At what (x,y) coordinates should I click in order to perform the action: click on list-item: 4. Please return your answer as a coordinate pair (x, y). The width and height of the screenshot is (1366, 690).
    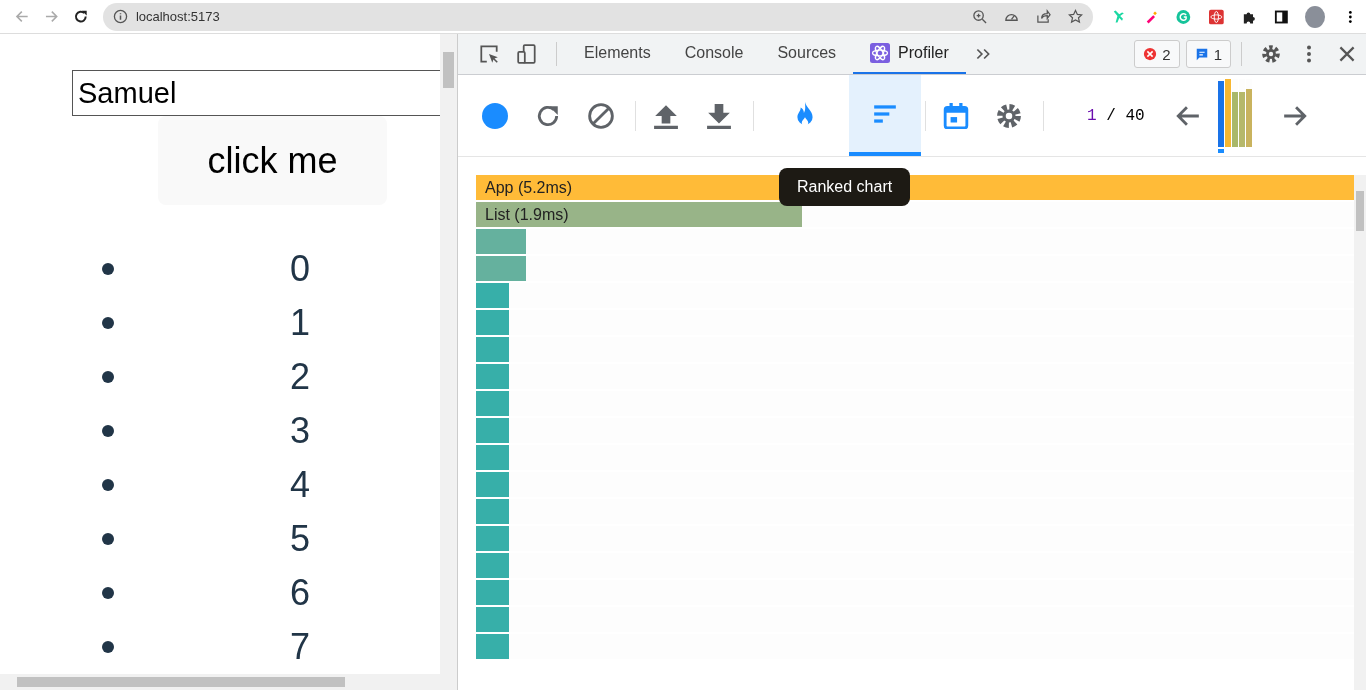
    Looking at the image, I should click on (300, 485).